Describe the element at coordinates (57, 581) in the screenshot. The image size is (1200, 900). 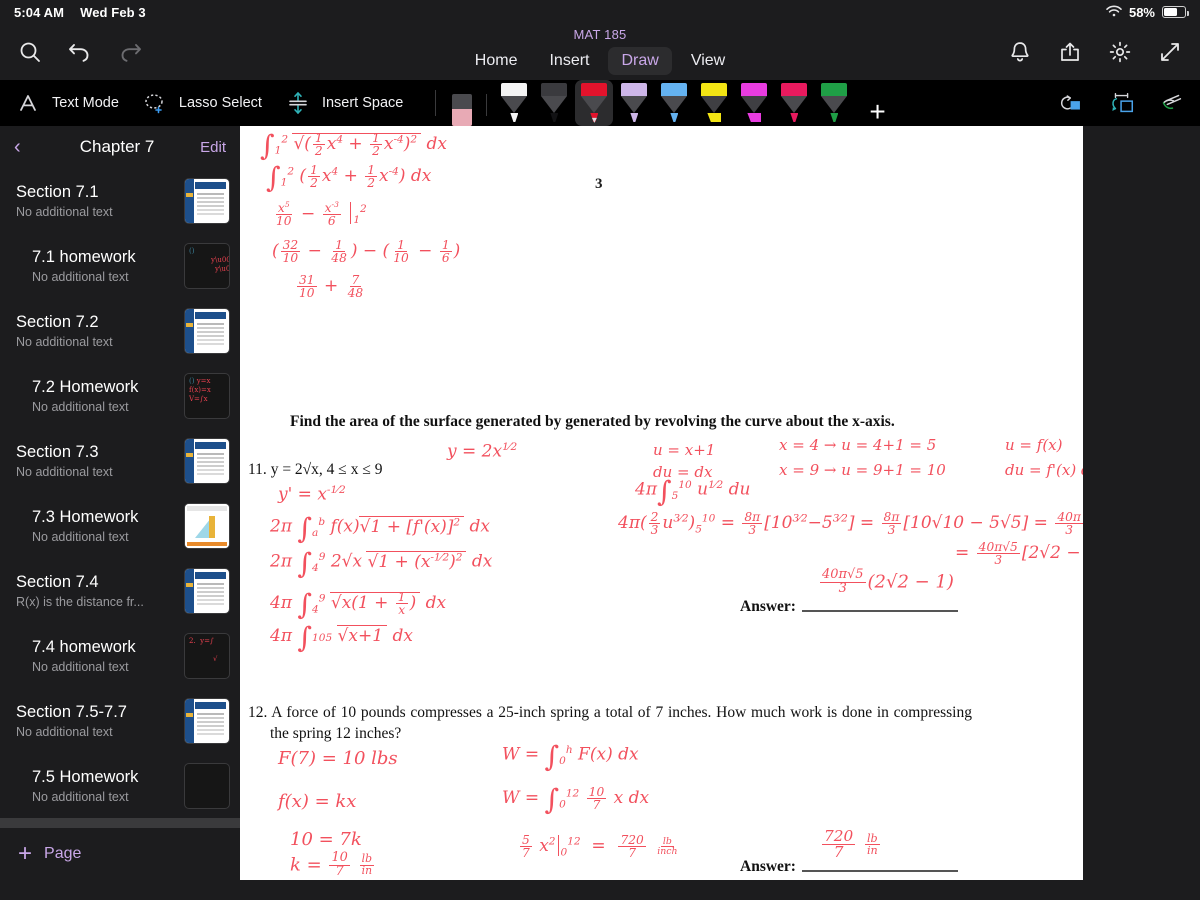
I see `list-item-title: Section 7.4` at that location.